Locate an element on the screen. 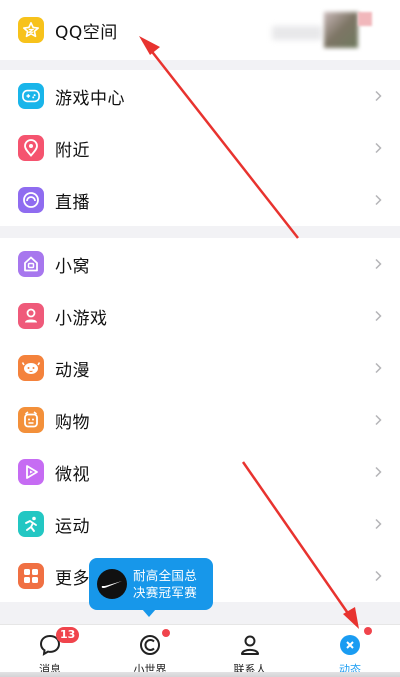 The width and height of the screenshot is (400, 677). play-icon is located at coordinates (31, 472).